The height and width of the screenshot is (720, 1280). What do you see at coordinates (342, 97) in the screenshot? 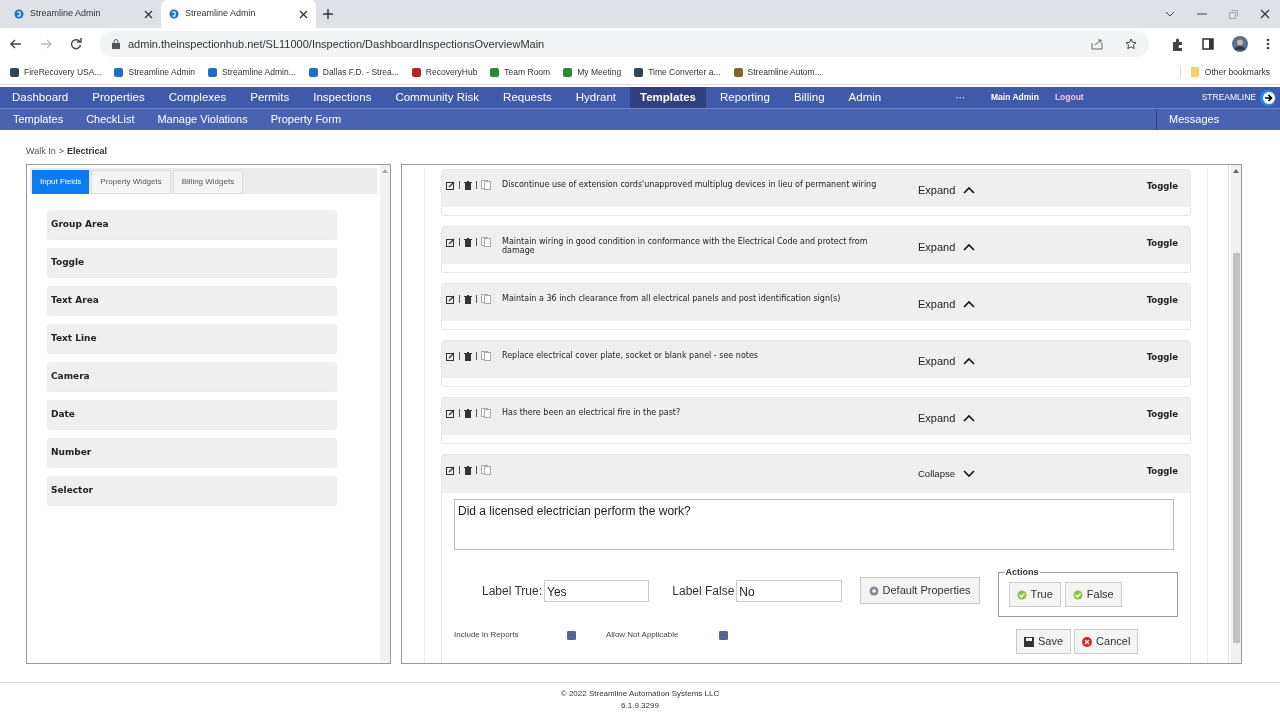
I see `nav-link: Inspections` at bounding box center [342, 97].